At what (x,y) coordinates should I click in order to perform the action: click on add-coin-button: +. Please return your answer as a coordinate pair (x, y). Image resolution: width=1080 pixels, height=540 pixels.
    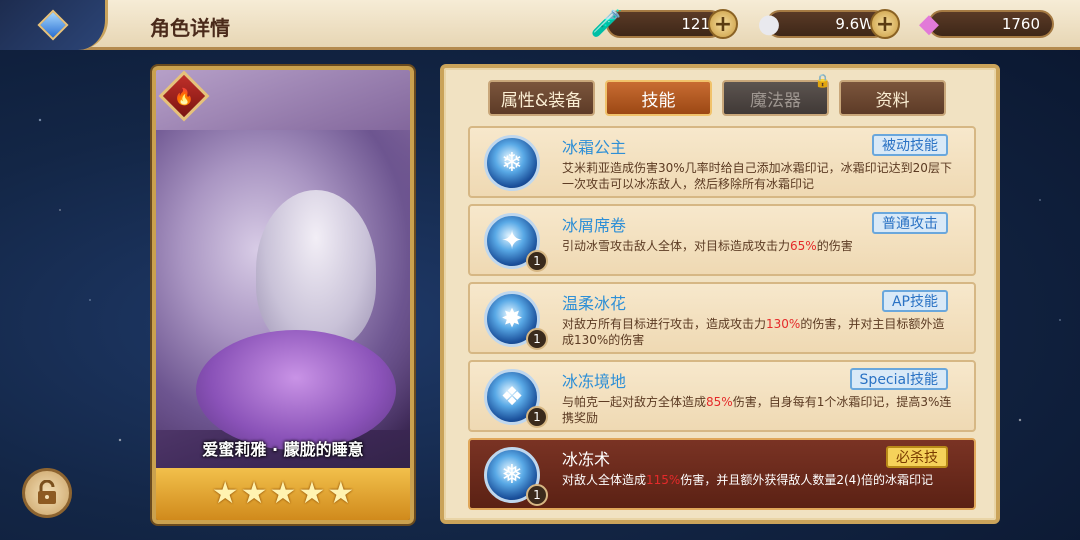
    Looking at the image, I should click on (885, 24).